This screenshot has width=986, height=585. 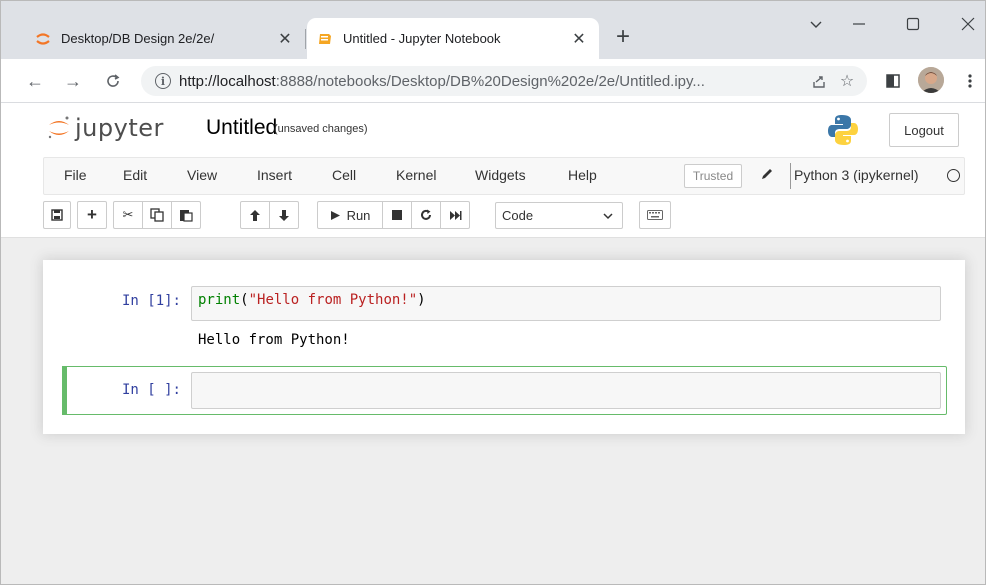 I want to click on scissors-icon: ✂, so click(x=128, y=214).